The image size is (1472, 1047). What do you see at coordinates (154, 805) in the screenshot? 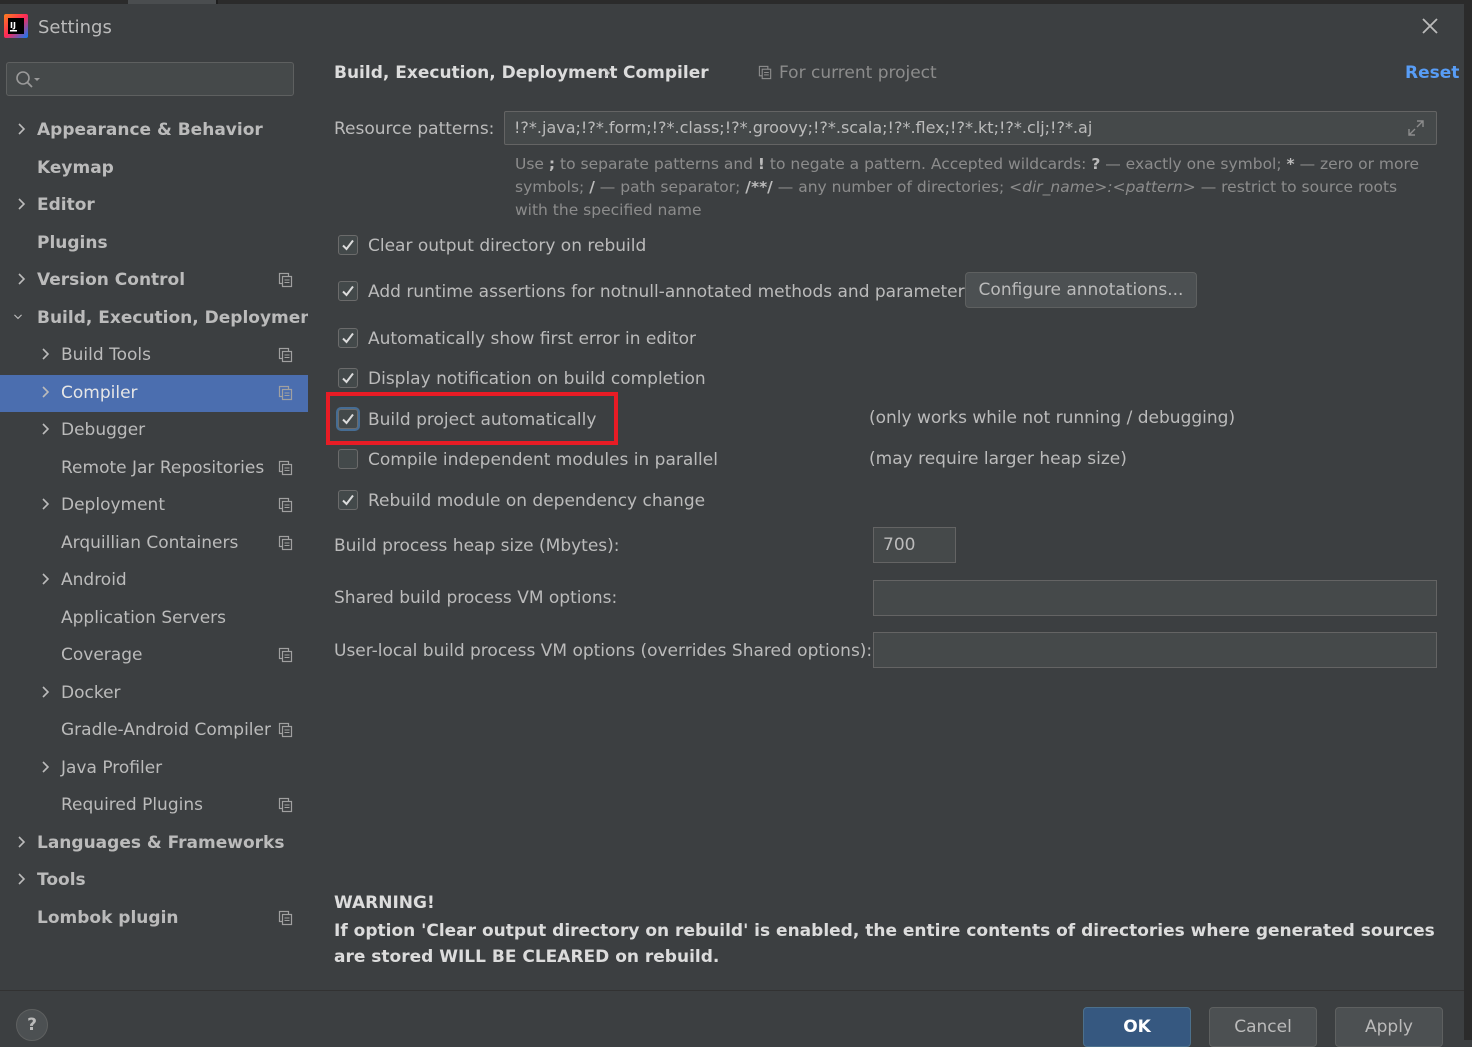
I see `sidebar-item-required-plugins: Required Plugins` at bounding box center [154, 805].